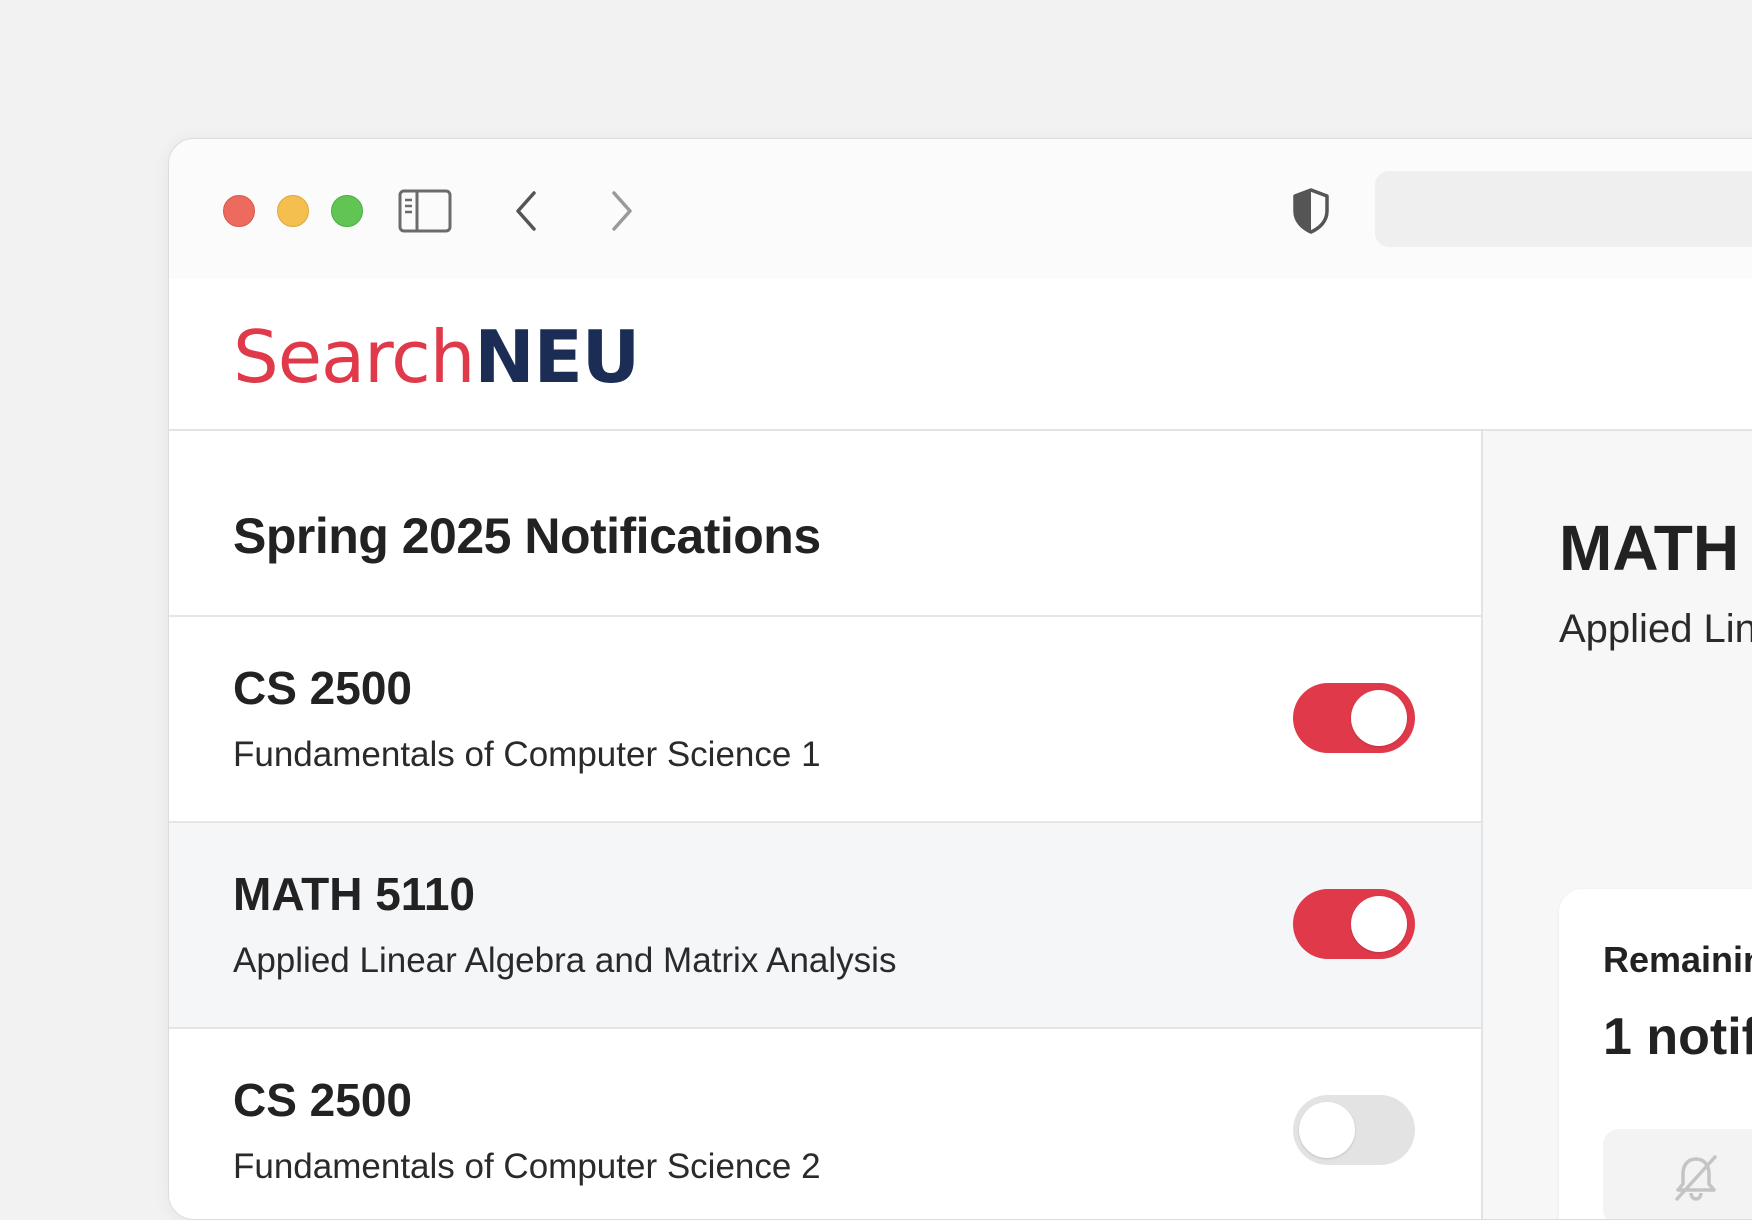 The width and height of the screenshot is (1752, 1220). I want to click on card-label: Remaining, so click(1677, 959).